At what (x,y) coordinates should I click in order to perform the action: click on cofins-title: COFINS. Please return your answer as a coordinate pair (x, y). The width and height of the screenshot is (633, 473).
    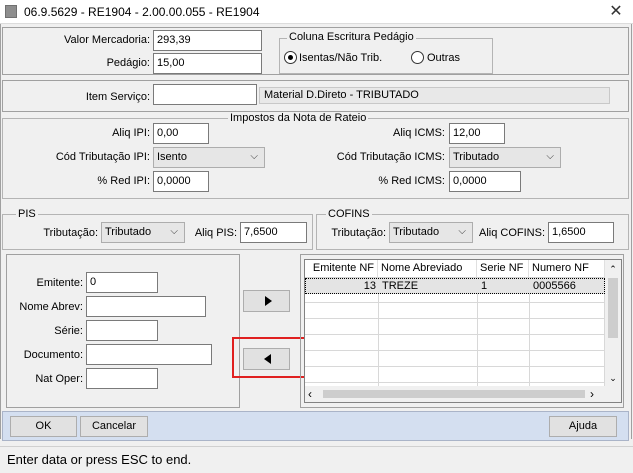
    Looking at the image, I should click on (349, 214).